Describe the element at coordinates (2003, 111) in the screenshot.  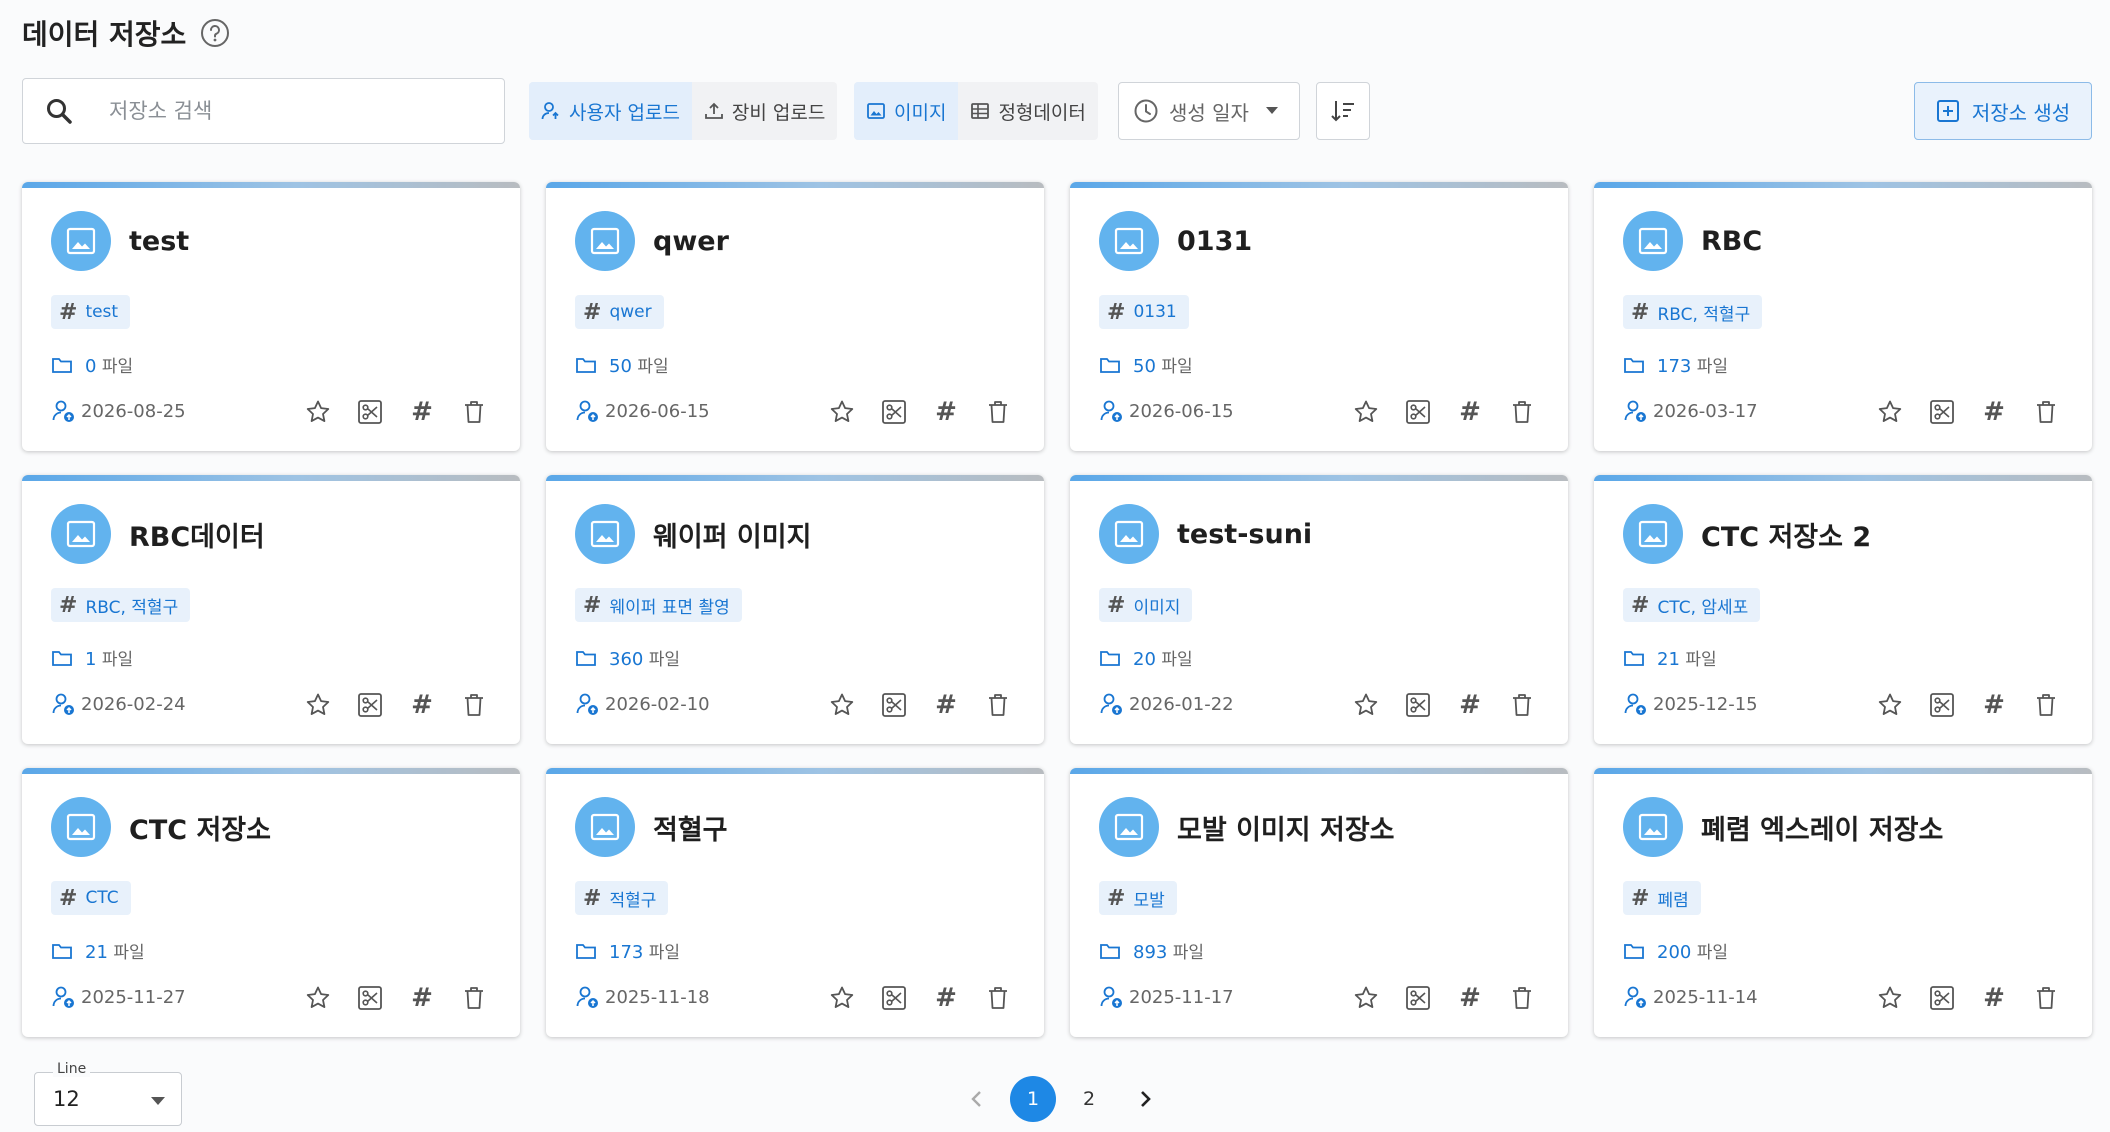
I see `create-repository-button: 저장소 생성` at that location.